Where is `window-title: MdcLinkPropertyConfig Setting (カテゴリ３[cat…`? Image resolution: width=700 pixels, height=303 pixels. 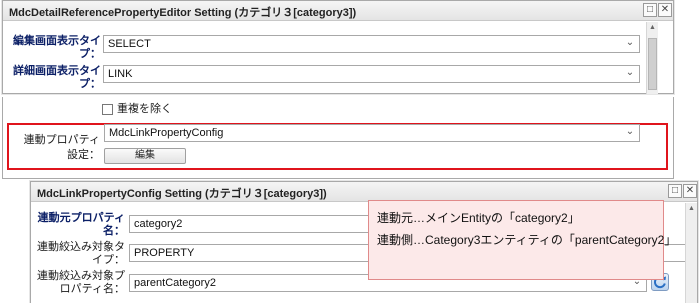
window-title: MdcLinkPropertyConfig Setting (カテゴリ３[cat… is located at coordinates (182, 194).